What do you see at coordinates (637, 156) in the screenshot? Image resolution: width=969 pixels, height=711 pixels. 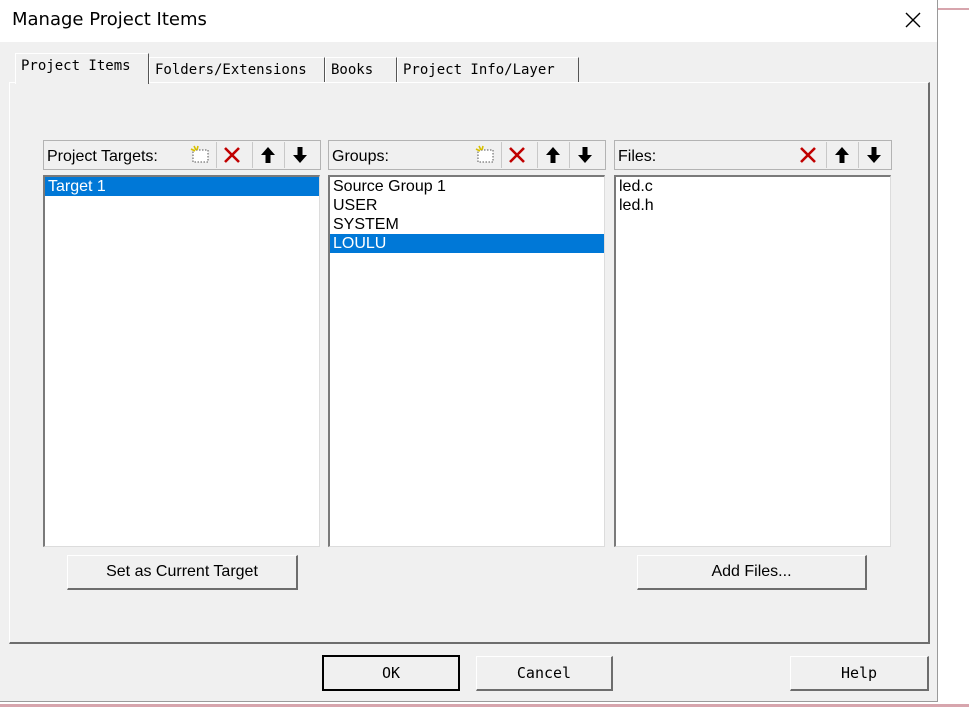 I see `files-label: Files:` at bounding box center [637, 156].